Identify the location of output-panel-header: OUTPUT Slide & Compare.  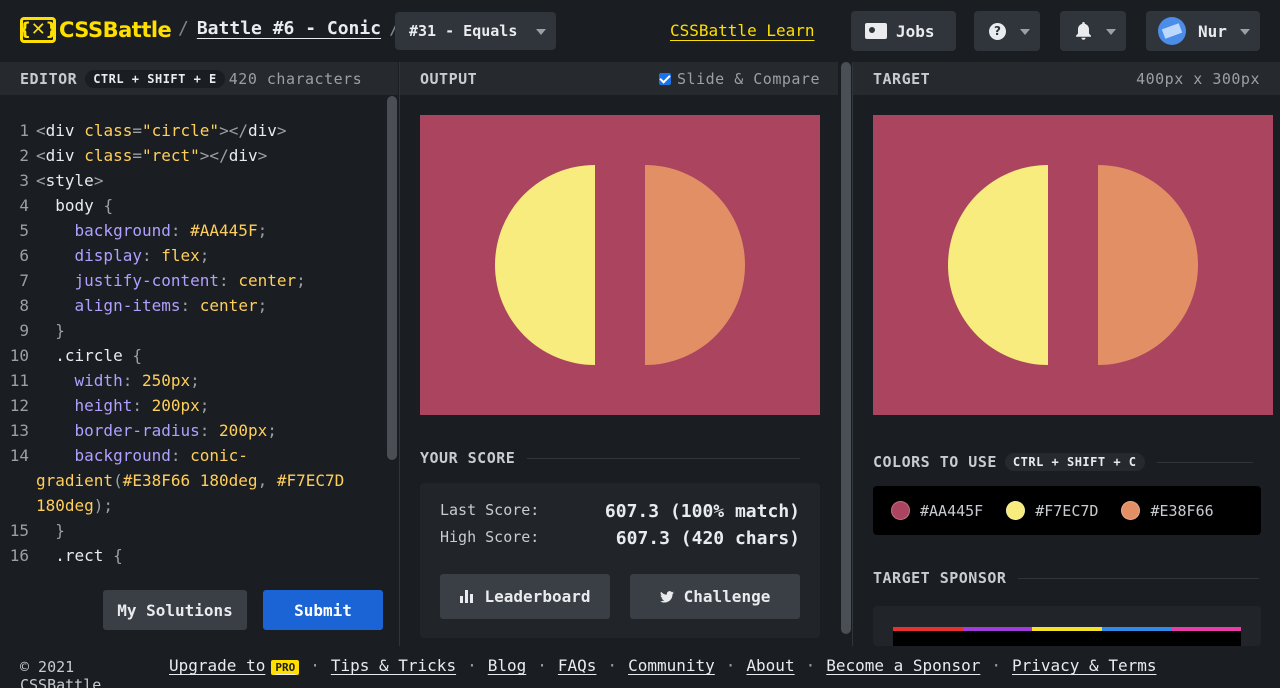
(619, 78).